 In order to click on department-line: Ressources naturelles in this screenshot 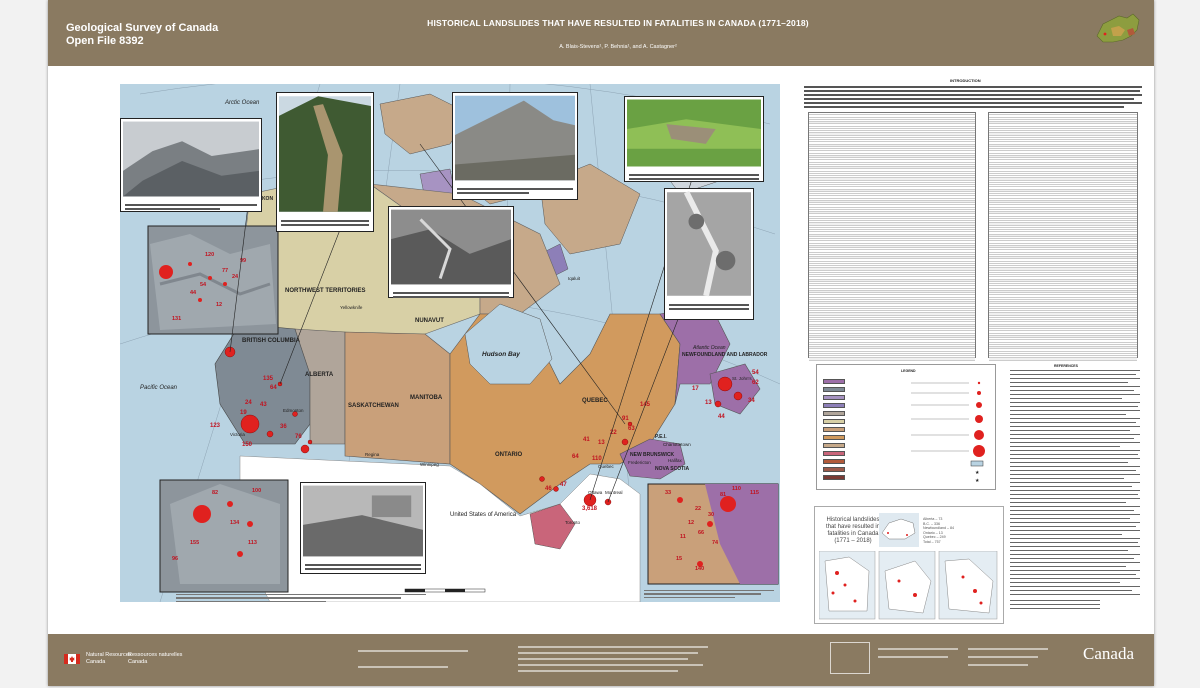, I will do `click(155, 655)`.